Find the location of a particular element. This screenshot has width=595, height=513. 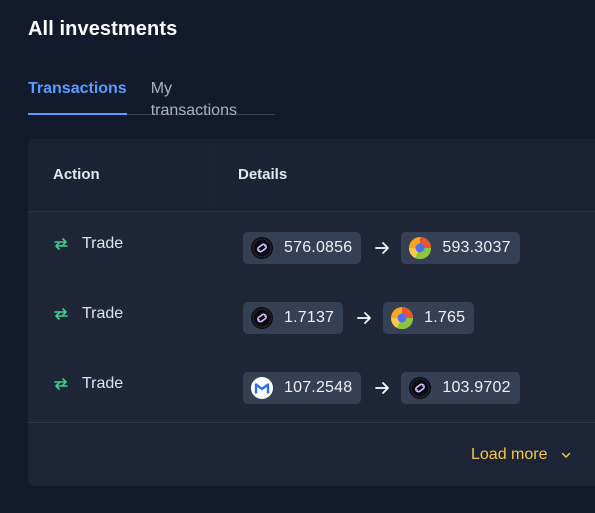

details-cell: 107.2548 103.9702 is located at coordinates (381, 388).